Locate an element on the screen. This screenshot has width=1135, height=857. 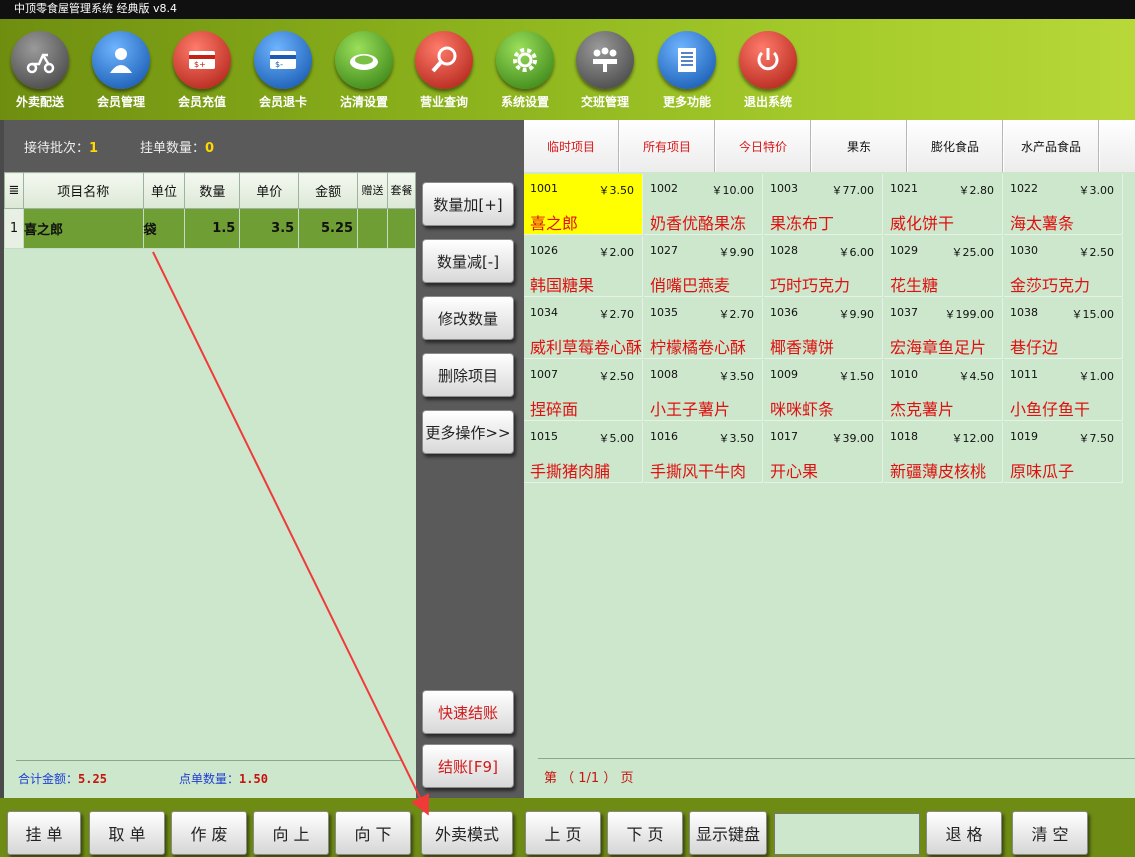
product-item: 1017 ￥39.00 开心果 is located at coordinates (823, 452).